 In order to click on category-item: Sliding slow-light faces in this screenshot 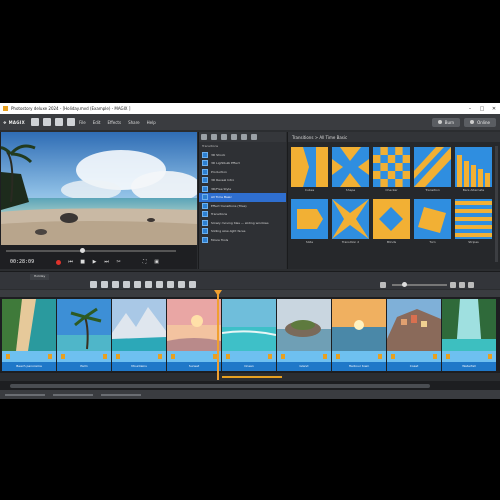, I will do `click(242, 231)`.